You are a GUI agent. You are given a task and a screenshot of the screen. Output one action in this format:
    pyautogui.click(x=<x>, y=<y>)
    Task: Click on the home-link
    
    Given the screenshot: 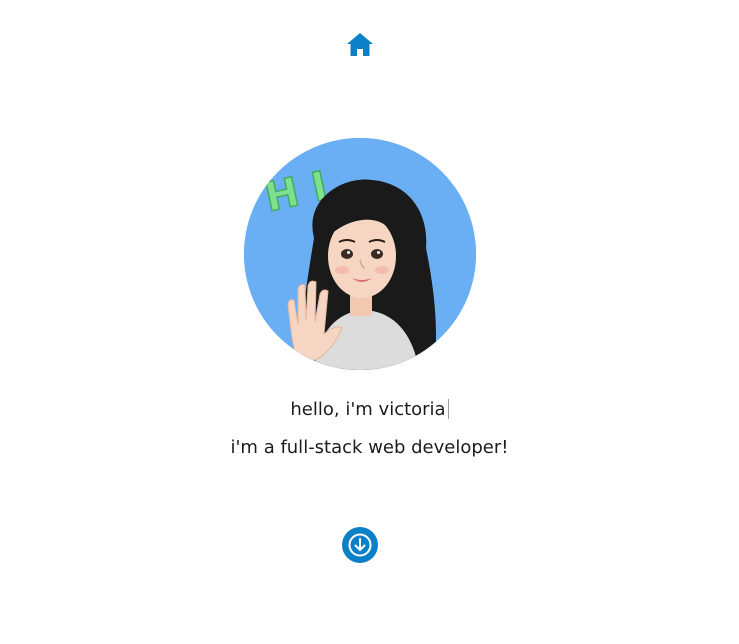 What is the action you would take?
    pyautogui.click(x=360, y=45)
    